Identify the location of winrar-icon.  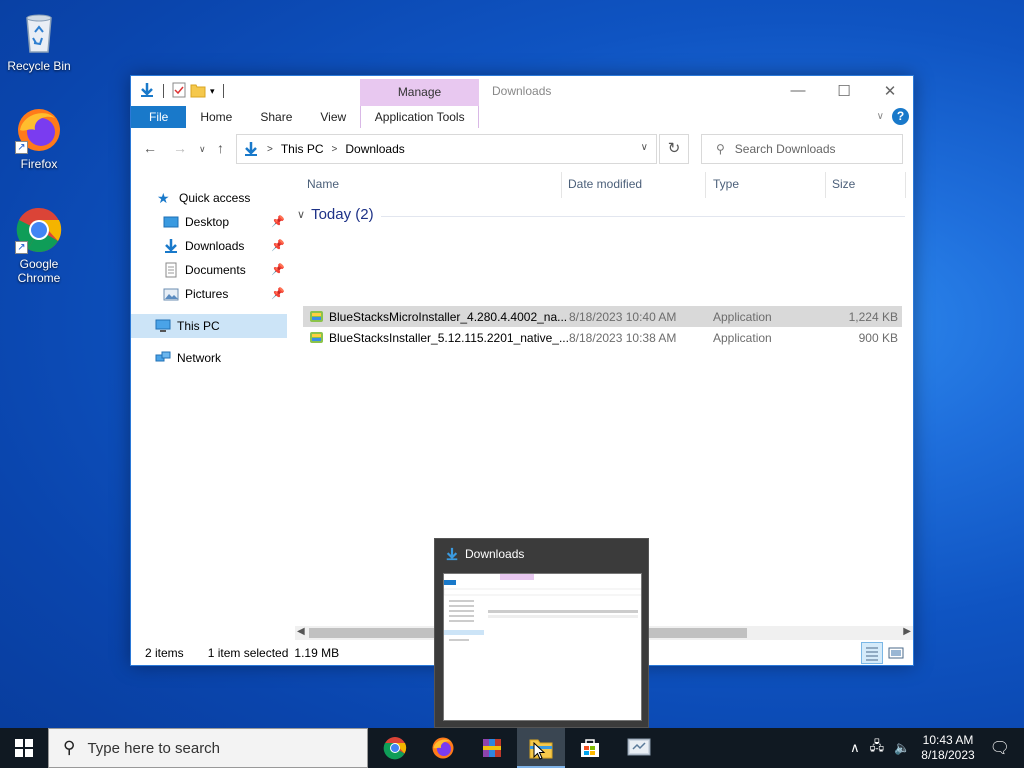
(492, 748).